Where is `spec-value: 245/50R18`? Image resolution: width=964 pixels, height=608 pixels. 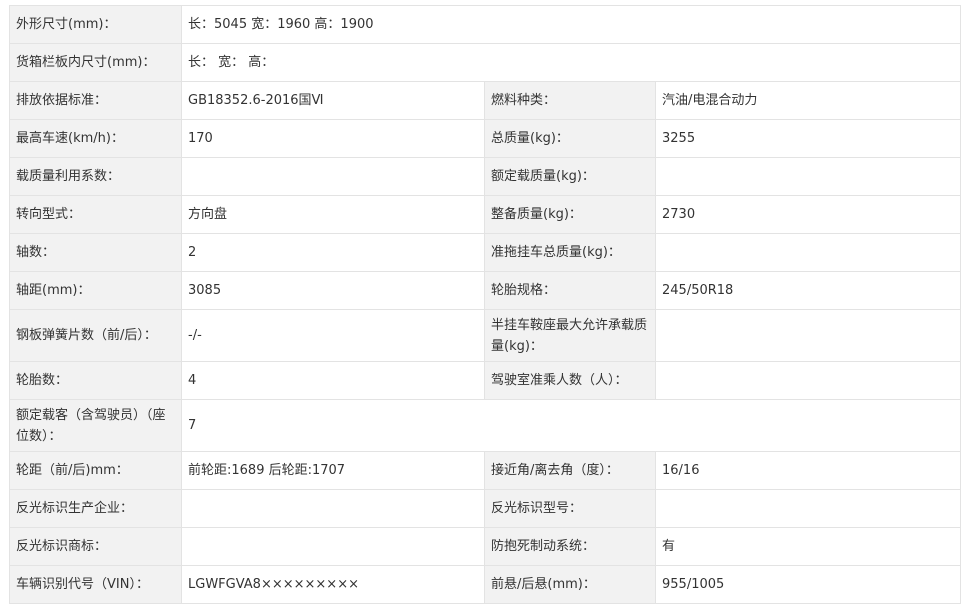 spec-value: 245/50R18 is located at coordinates (808, 290).